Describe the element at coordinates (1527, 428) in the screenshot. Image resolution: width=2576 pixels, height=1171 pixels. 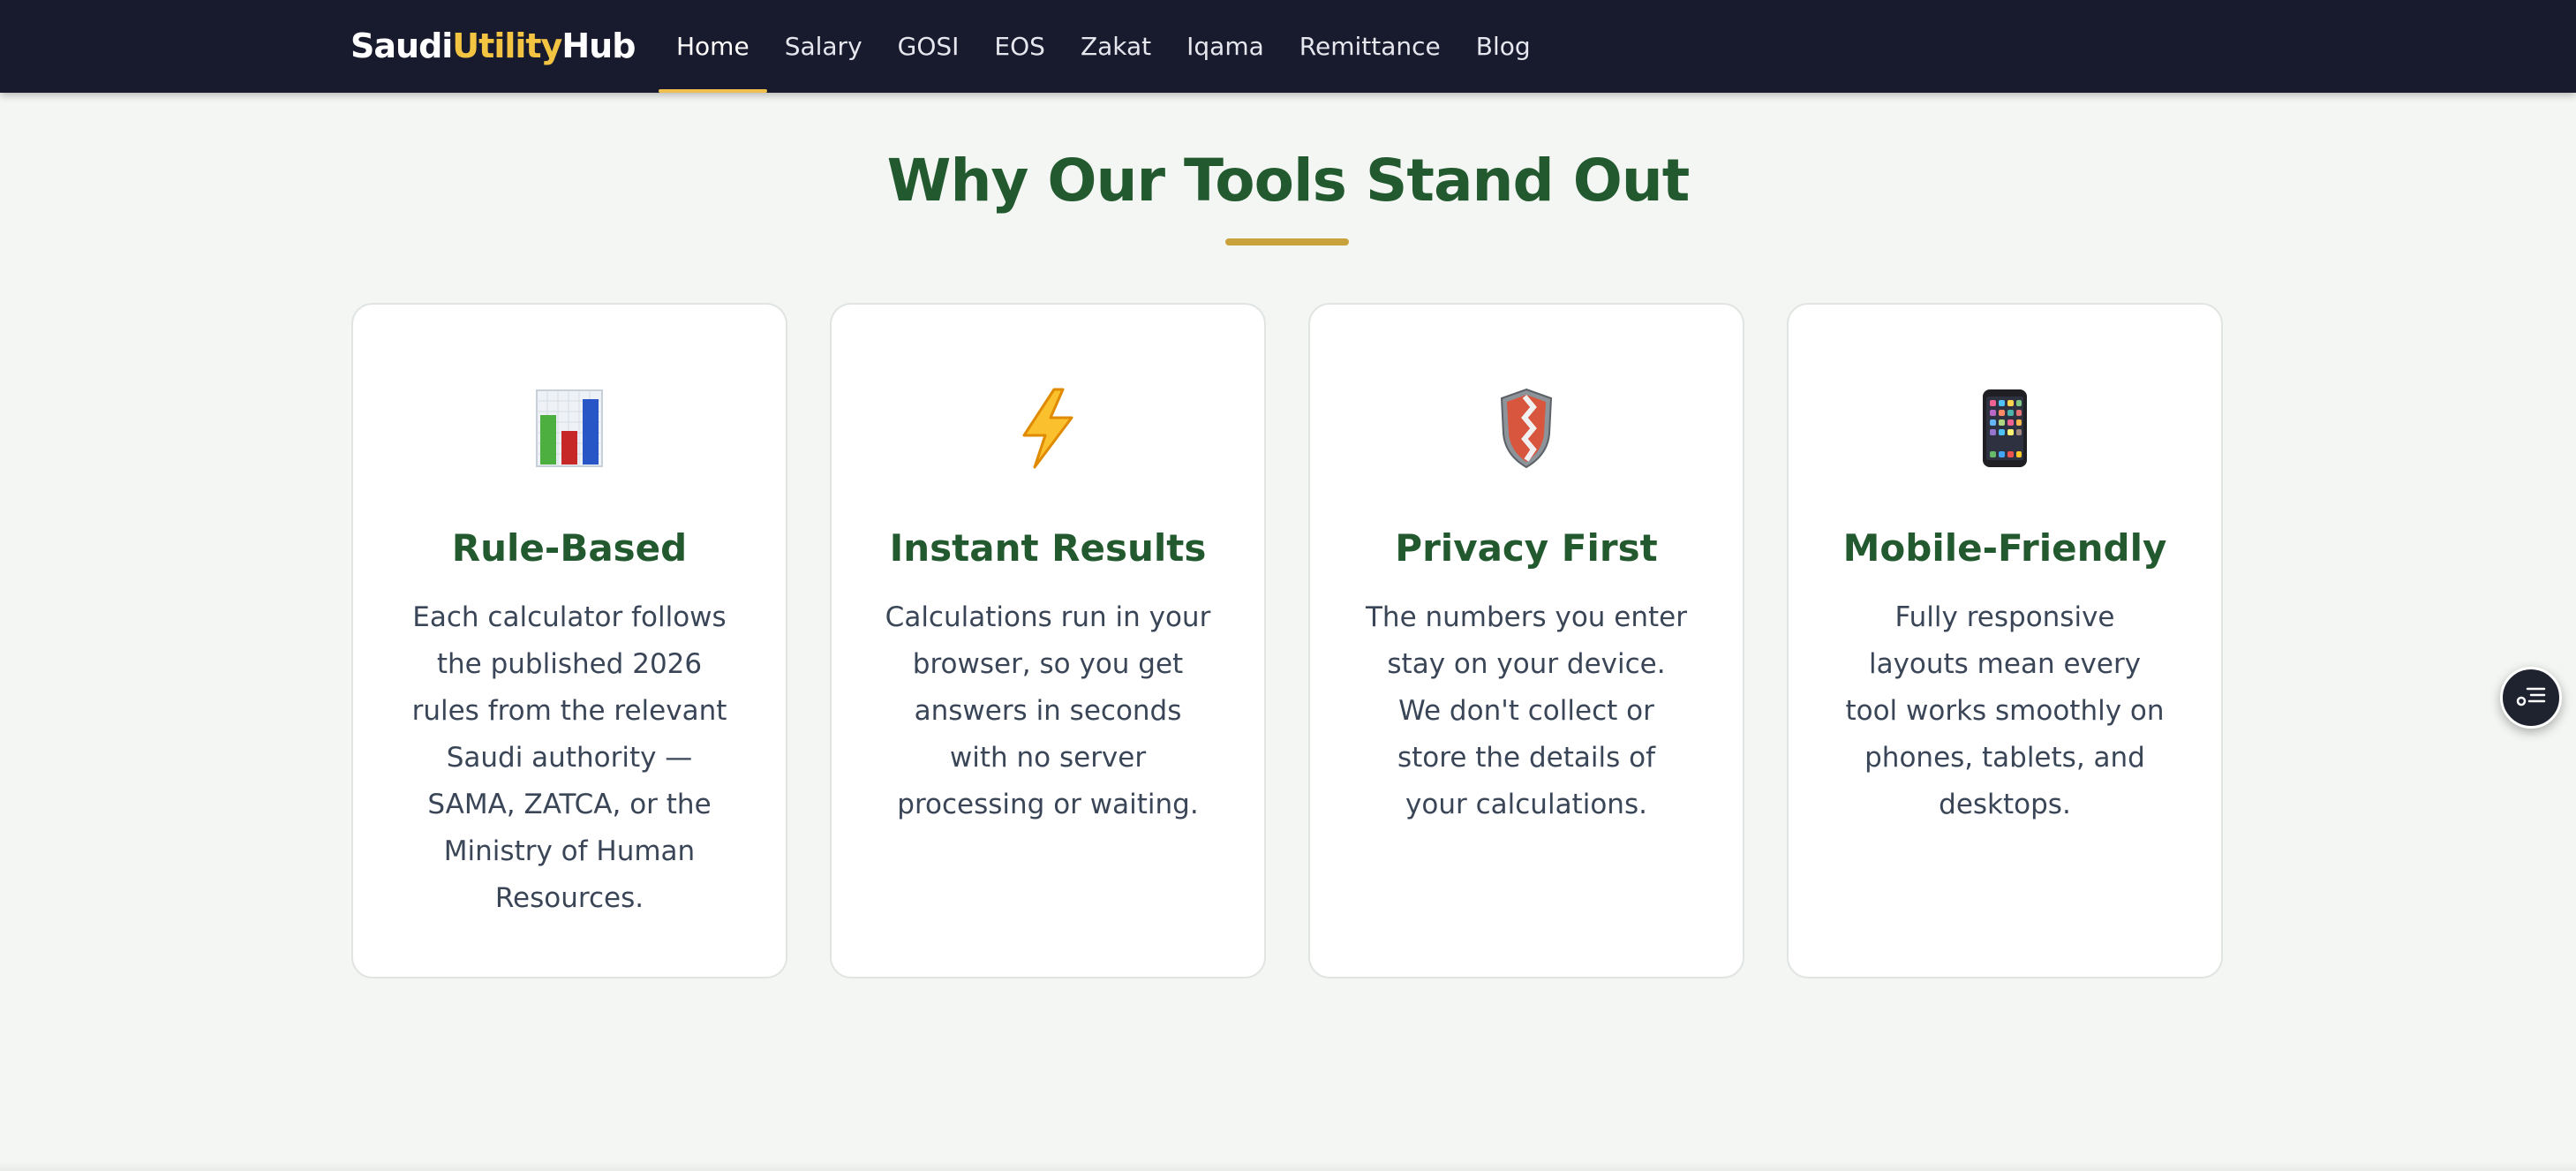
I see `shield-icon` at that location.